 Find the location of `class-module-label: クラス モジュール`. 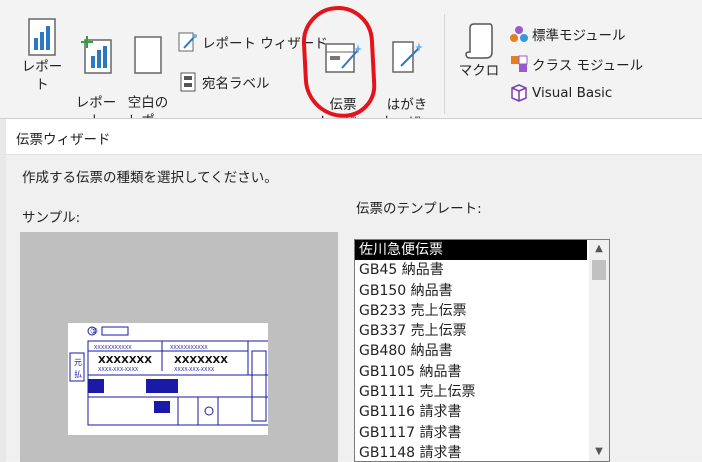

class-module-label: クラス モジュール is located at coordinates (588, 66).